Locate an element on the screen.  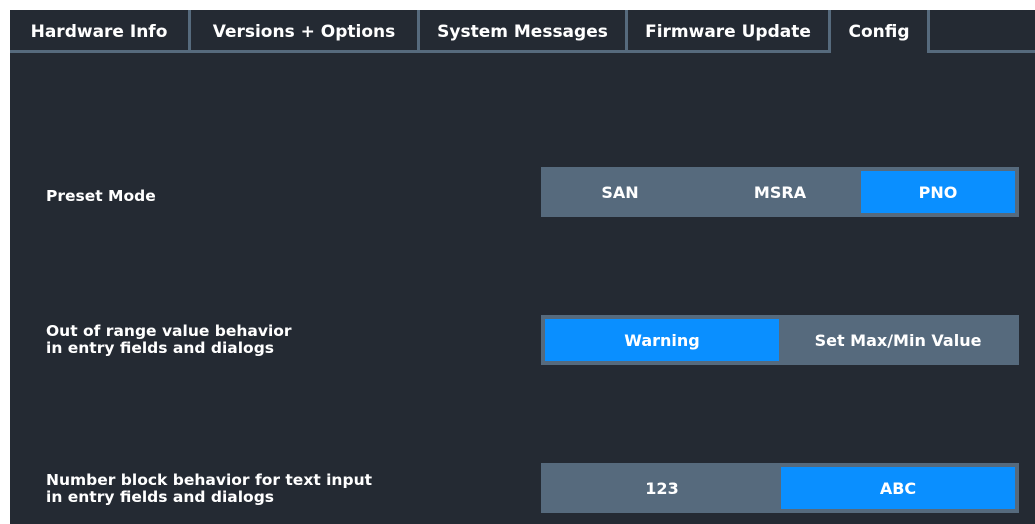
tab-label: Versions + Options is located at coordinates (304, 31).